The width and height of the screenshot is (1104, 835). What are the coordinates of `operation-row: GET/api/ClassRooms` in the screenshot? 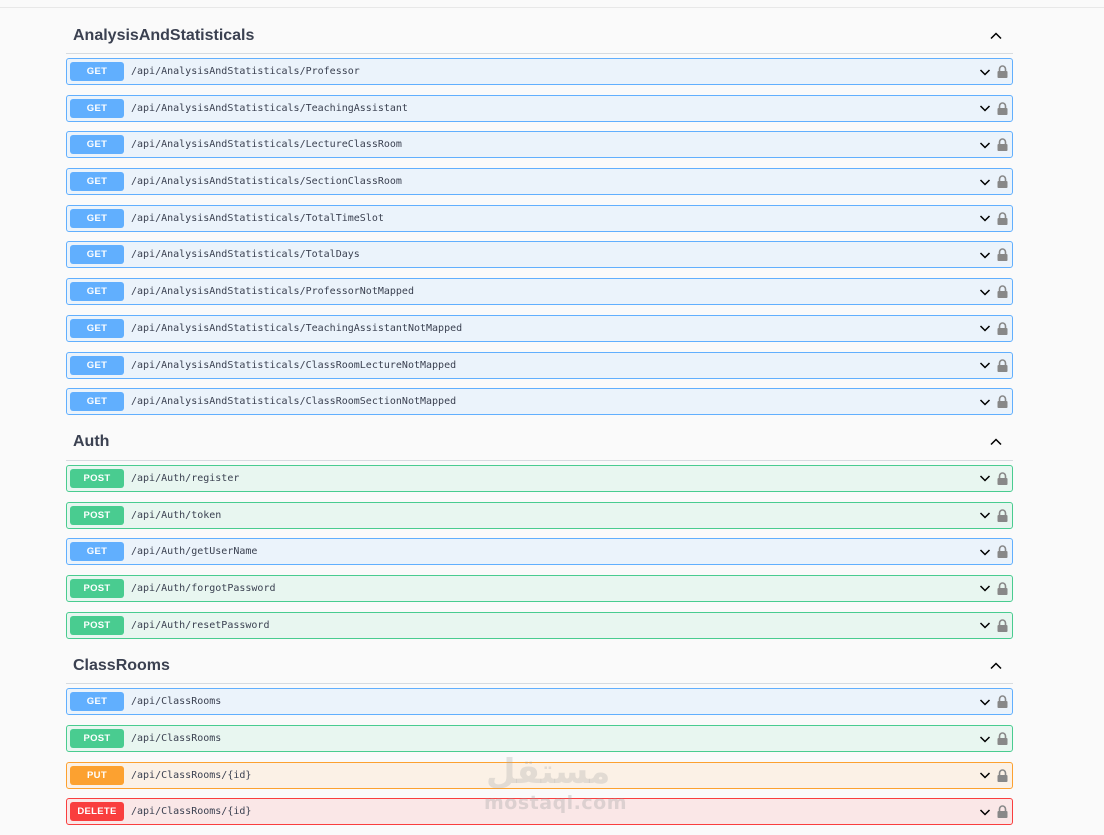 It's located at (539, 702).